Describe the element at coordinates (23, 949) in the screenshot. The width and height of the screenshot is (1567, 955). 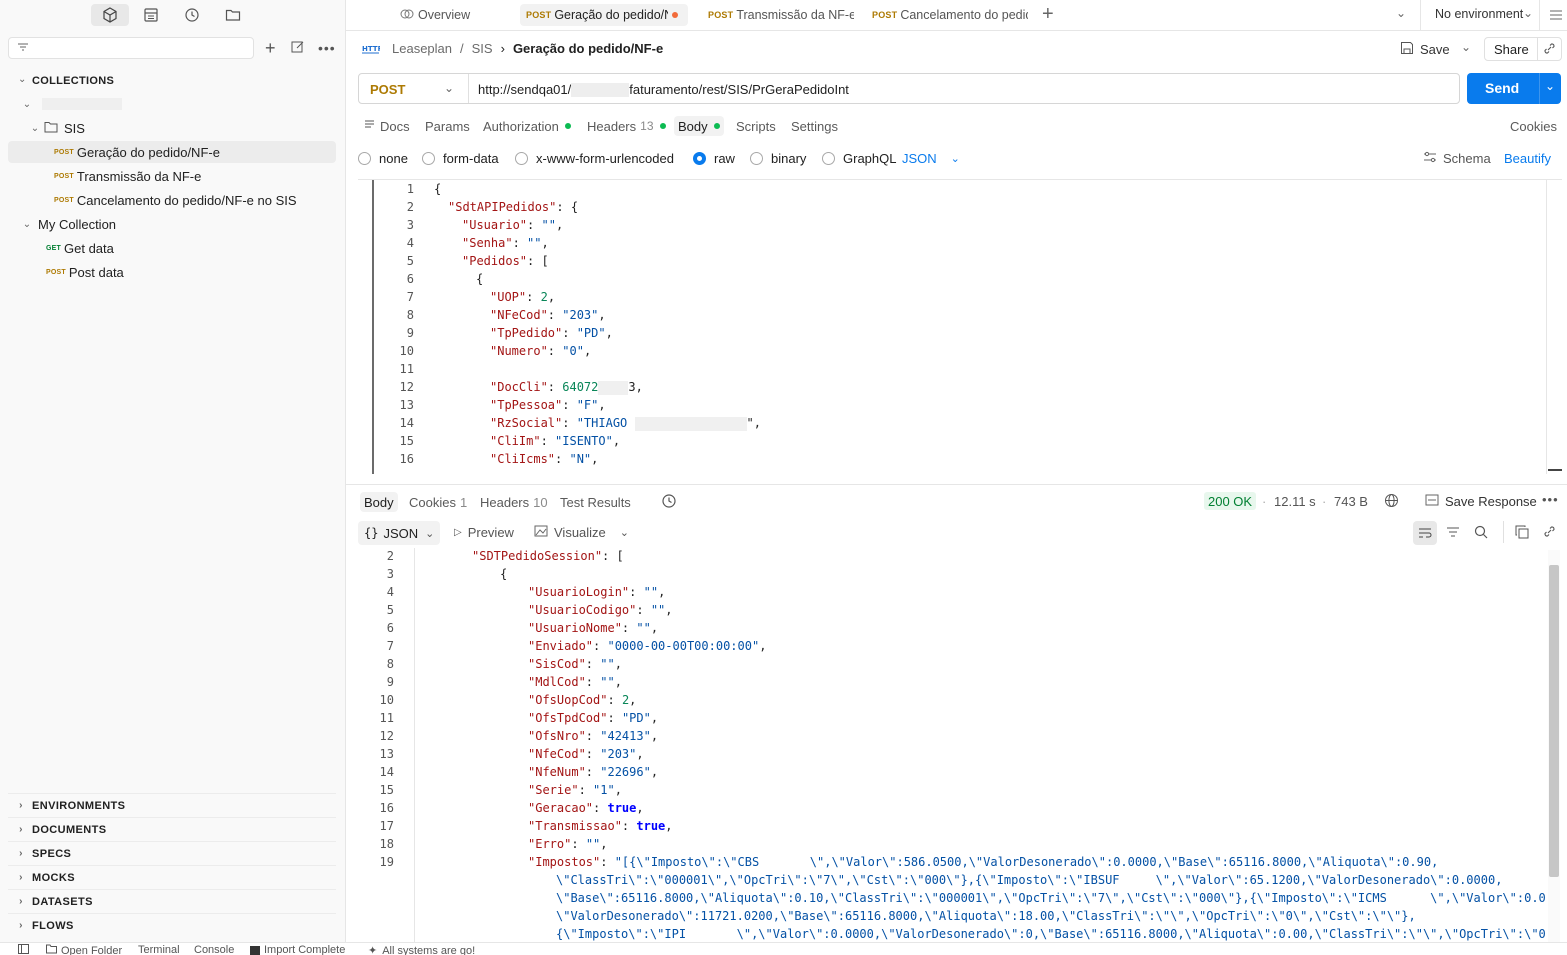
I see `toggle-sidebar-icon` at that location.